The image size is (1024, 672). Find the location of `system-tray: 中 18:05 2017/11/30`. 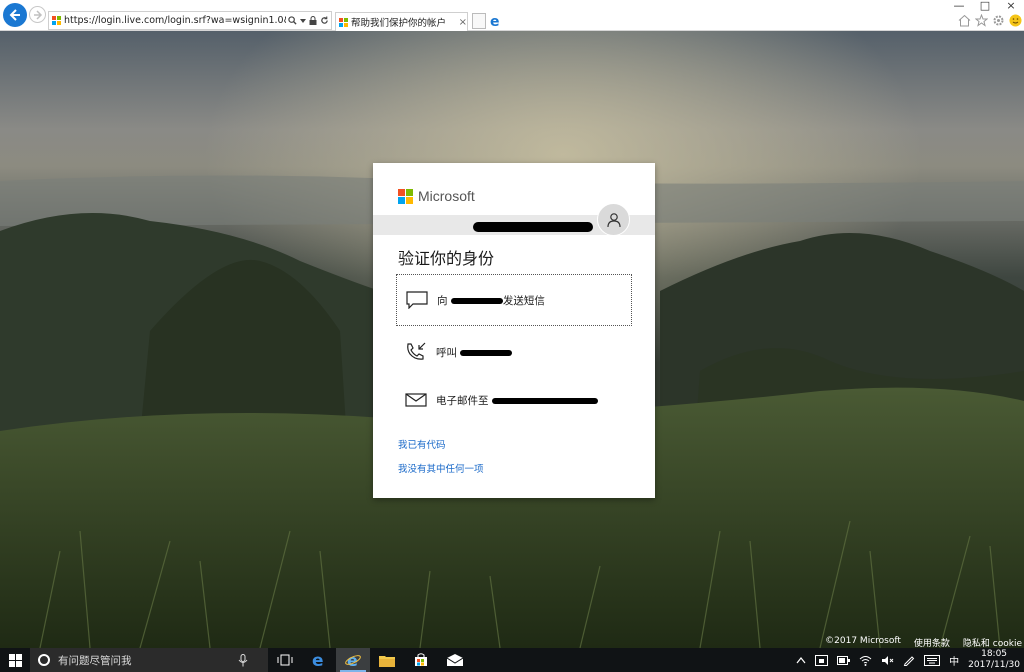

system-tray: 中 18:05 2017/11/30 is located at coordinates (910, 660).